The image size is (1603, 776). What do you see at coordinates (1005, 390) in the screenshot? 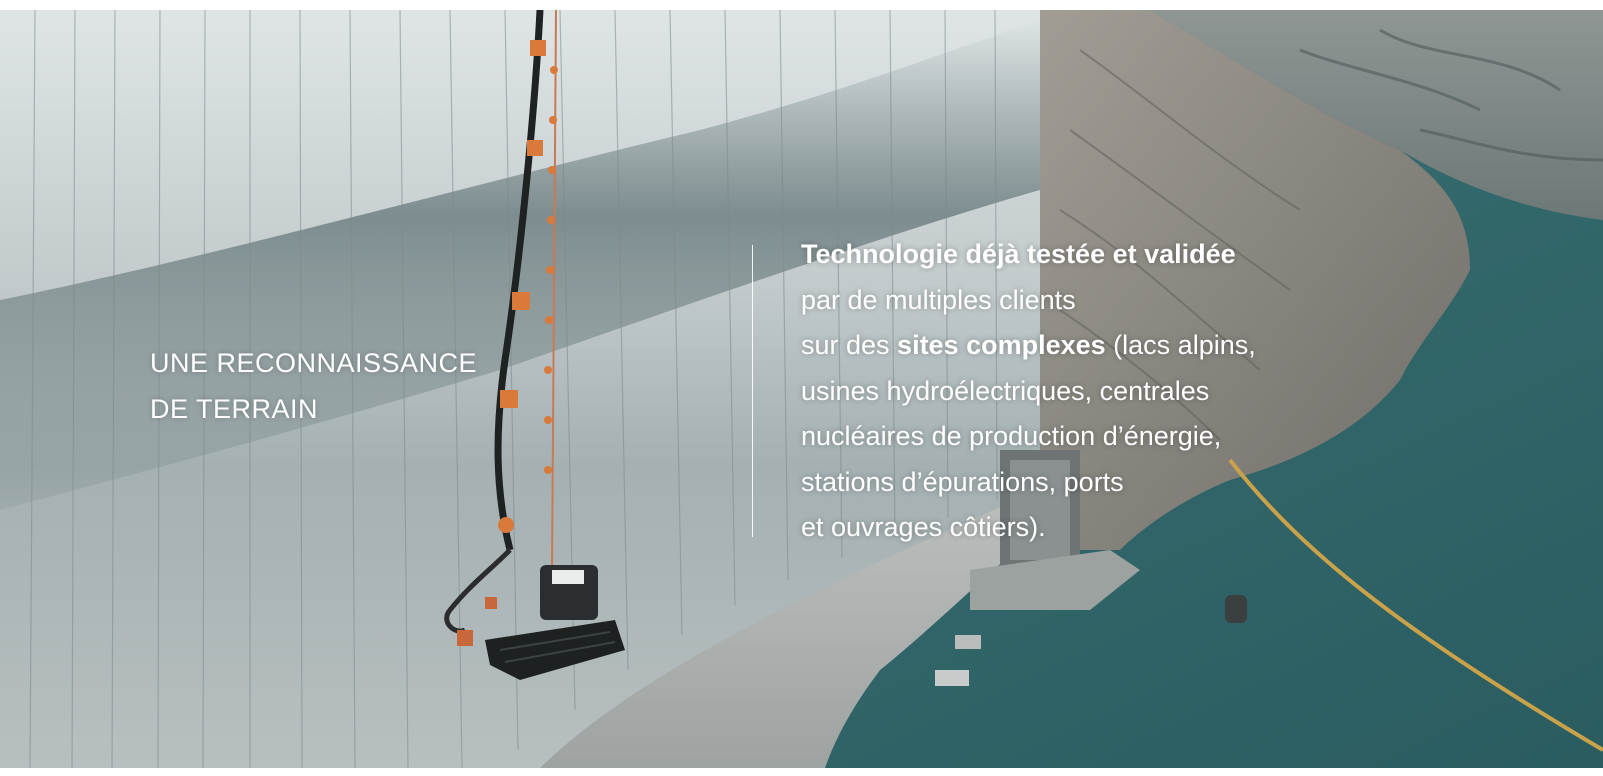
I see `description-line-4: usines hydroélectriques, centrales` at bounding box center [1005, 390].